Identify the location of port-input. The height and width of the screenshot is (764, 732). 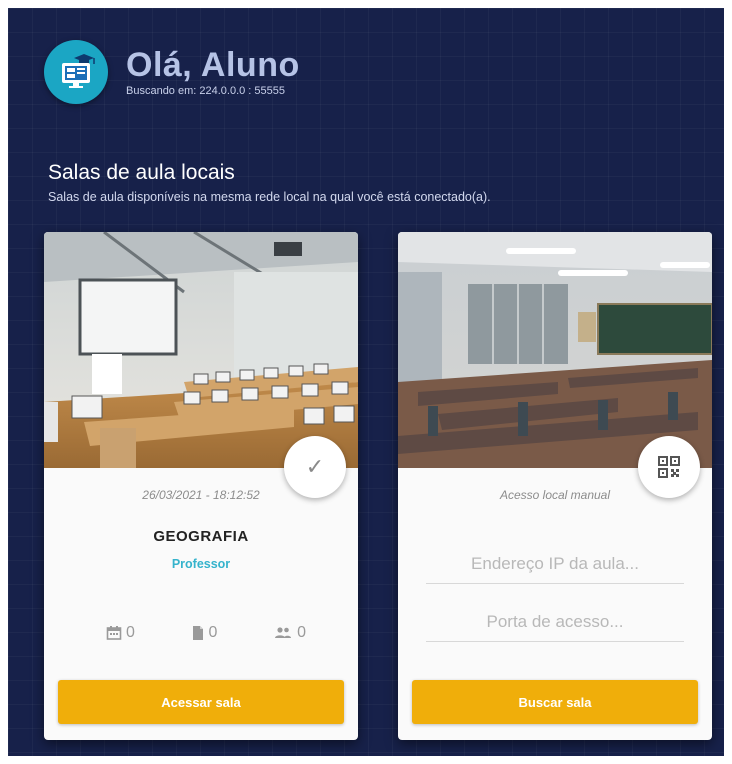
(555, 621).